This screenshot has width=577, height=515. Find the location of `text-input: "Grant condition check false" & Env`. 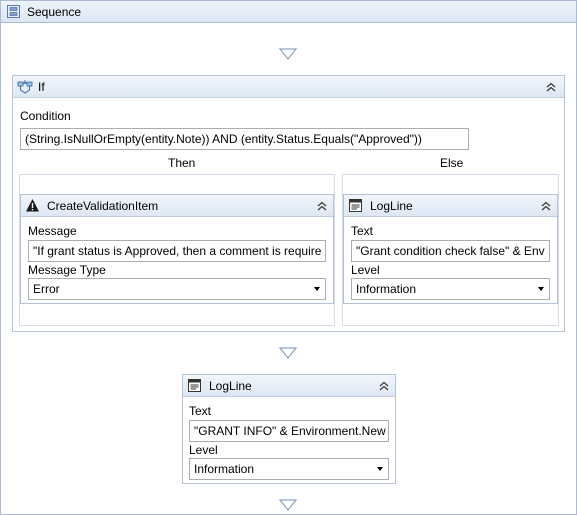

text-input: "Grant condition check false" & Env is located at coordinates (450, 251).